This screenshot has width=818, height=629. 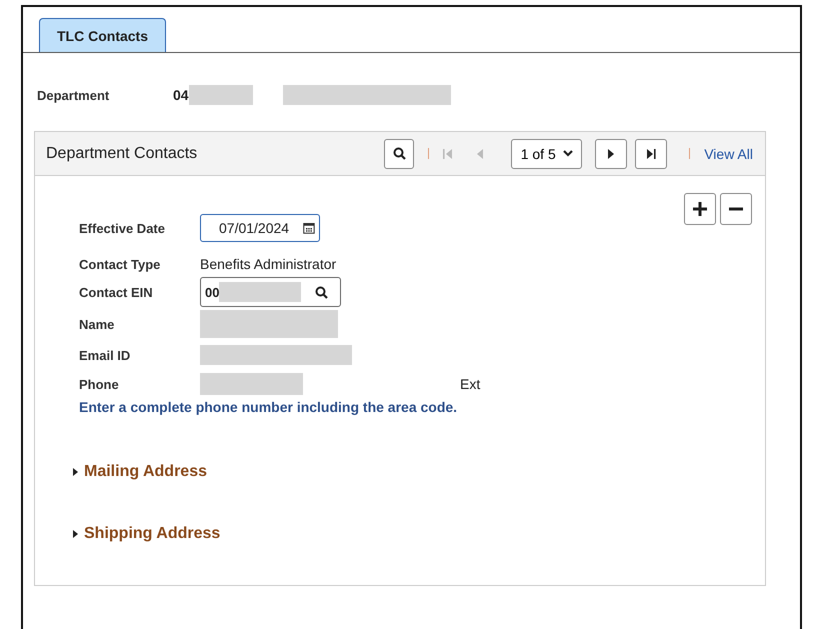 What do you see at coordinates (470, 384) in the screenshot?
I see `field-label: Ext` at bounding box center [470, 384].